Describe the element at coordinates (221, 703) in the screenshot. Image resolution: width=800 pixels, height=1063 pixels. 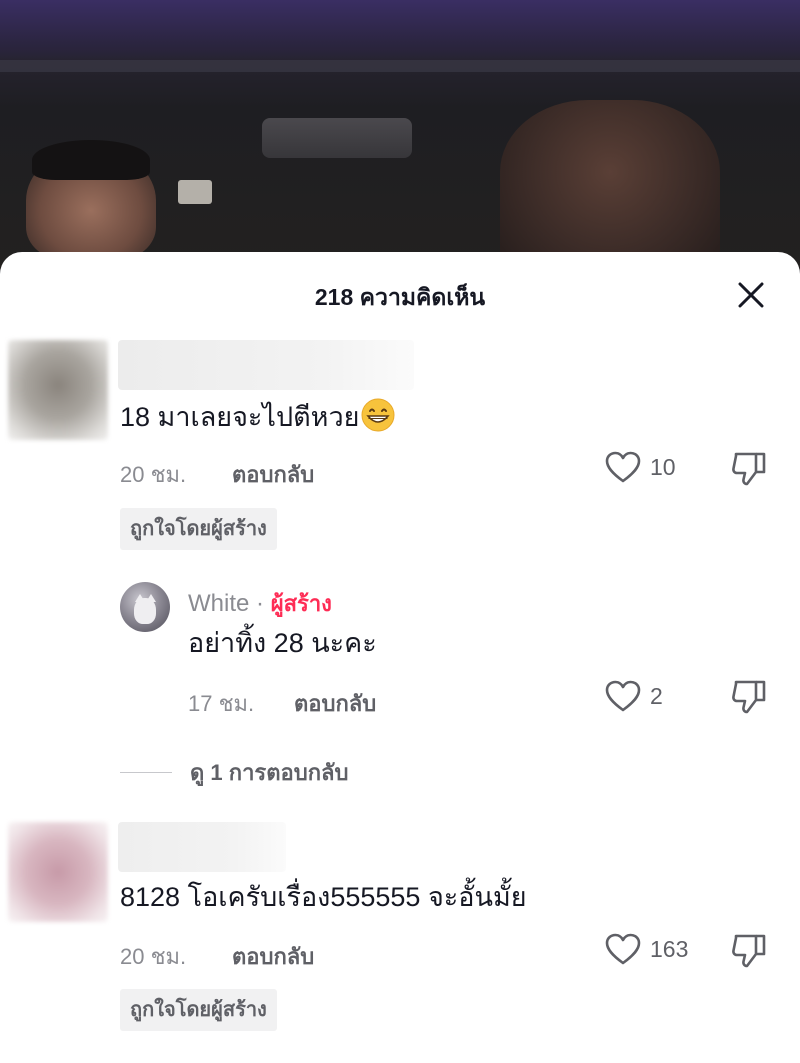
I see `reply-time: 17 ชม.` at that location.